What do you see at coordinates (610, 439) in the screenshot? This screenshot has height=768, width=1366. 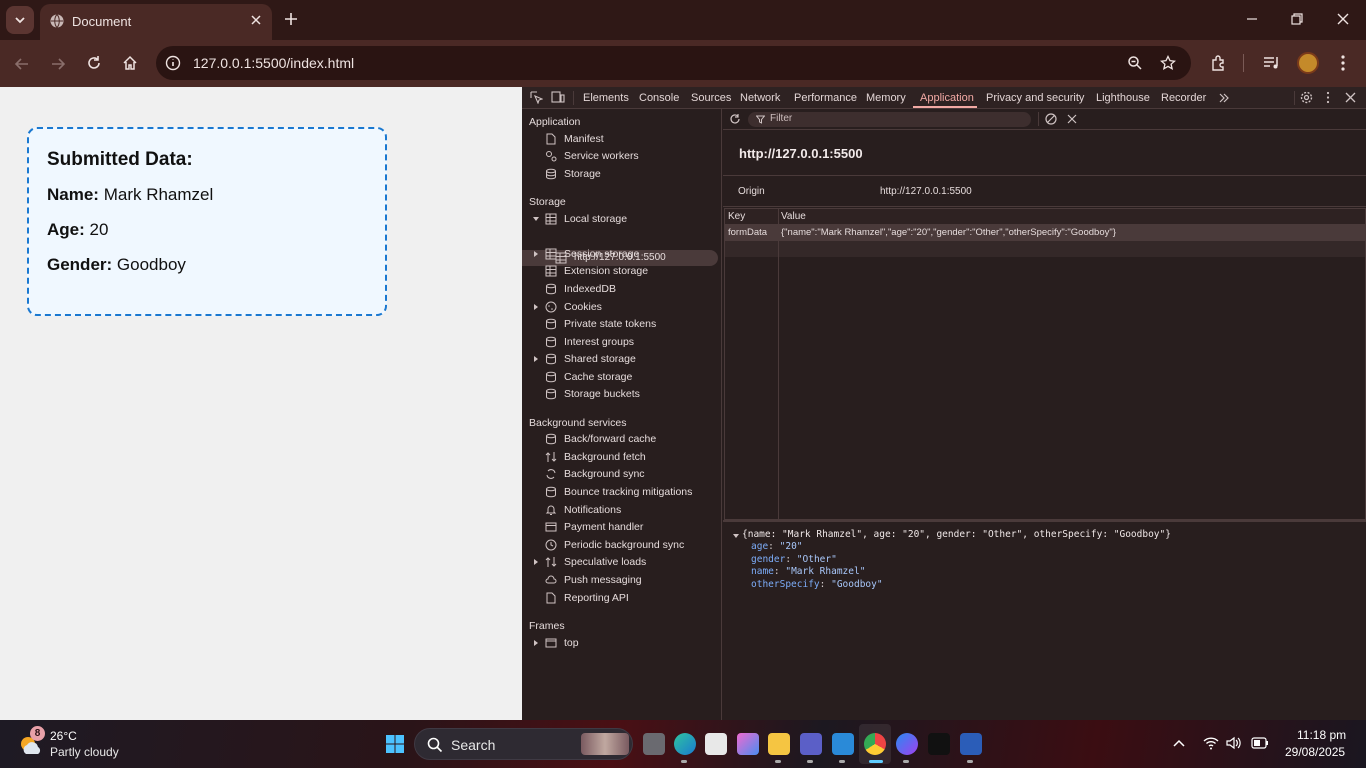 I see `sidebar-item-back-forward-cache: Back/forward cache` at bounding box center [610, 439].